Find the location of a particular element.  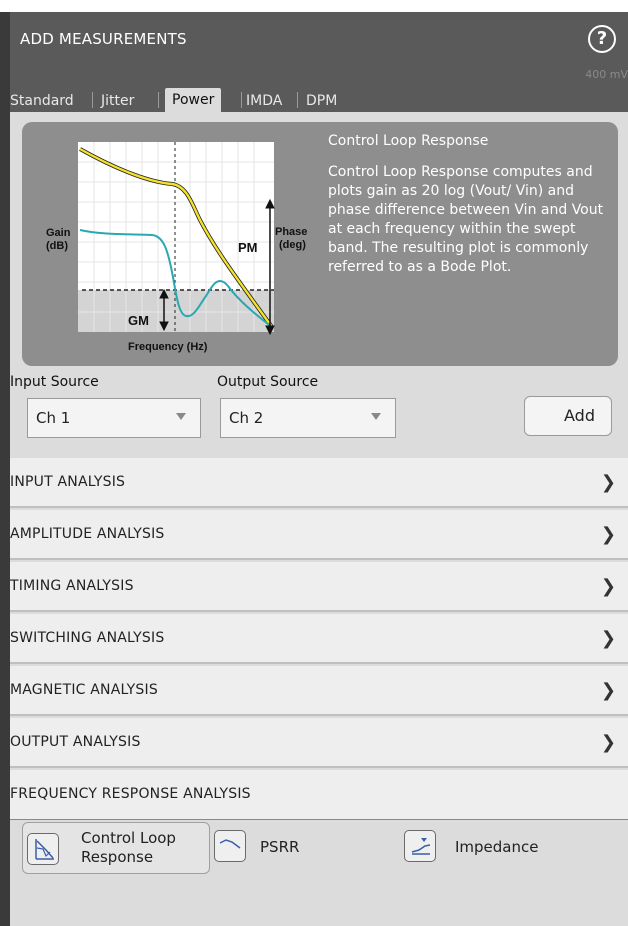

measurement-title: Control Loop Response is located at coordinates (408, 141).